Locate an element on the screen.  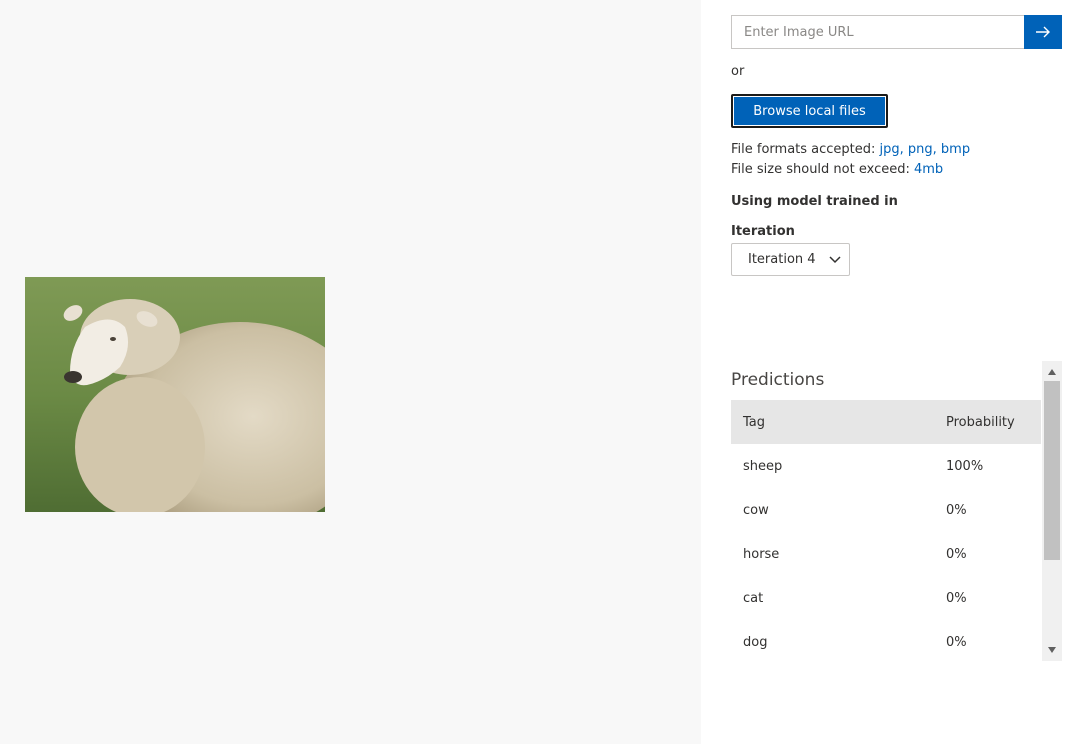
model-label: Using model trained in is located at coordinates (814, 201).